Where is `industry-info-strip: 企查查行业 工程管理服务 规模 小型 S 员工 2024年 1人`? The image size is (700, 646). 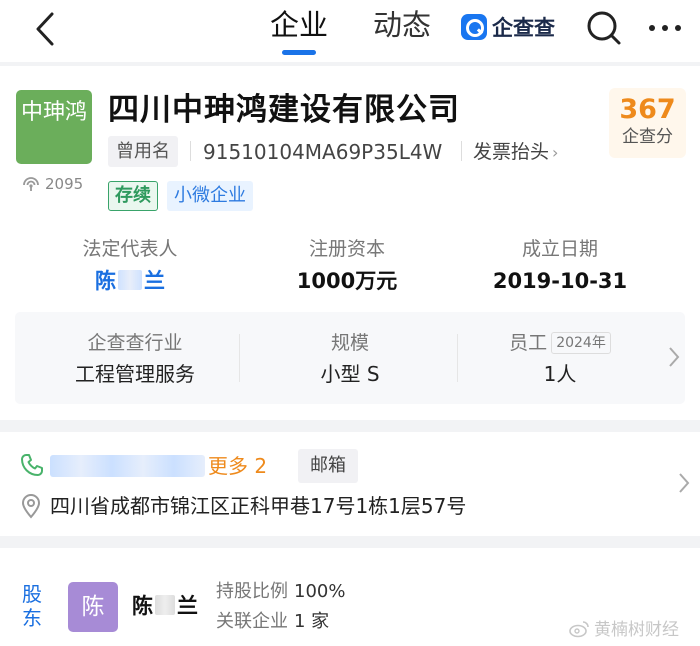 industry-info-strip: 企查查行业 工程管理服务 规模 小型 S 员工 2024年 1人 is located at coordinates (350, 358).